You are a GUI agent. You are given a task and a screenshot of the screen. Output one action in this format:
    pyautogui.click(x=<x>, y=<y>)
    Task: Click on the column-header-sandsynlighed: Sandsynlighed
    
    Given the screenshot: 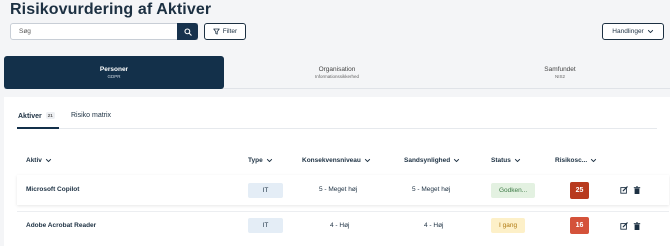 What is the action you would take?
    pyautogui.click(x=432, y=160)
    